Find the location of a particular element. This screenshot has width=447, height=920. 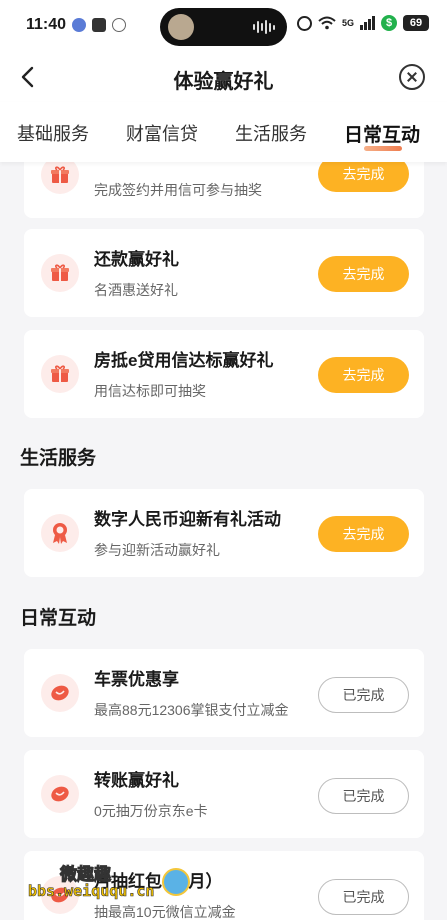

card-subtitle: 名酒惠送好礼 is located at coordinates (136, 290).